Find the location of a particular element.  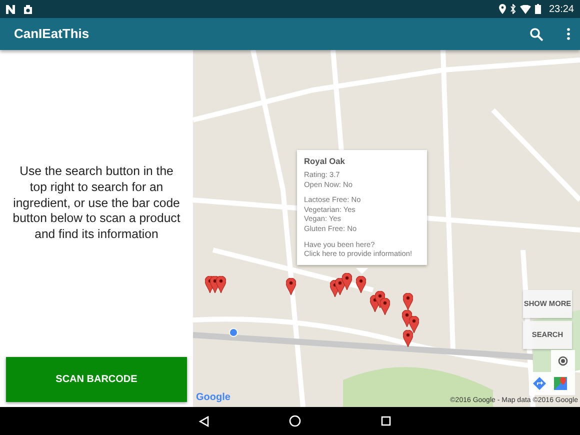

directions-icon is located at coordinates (539, 383).